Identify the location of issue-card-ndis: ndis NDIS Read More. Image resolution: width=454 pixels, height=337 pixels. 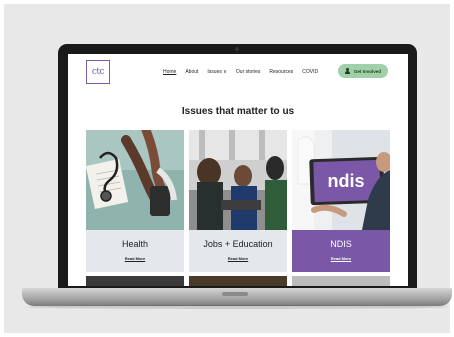
(341, 201).